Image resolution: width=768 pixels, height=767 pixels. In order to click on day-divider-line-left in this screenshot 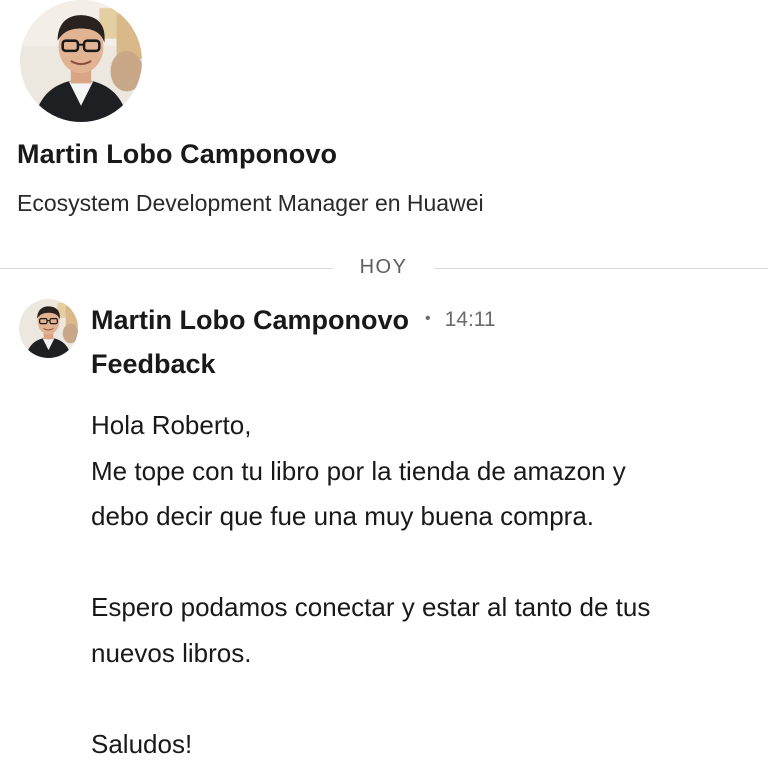, I will do `click(166, 268)`.